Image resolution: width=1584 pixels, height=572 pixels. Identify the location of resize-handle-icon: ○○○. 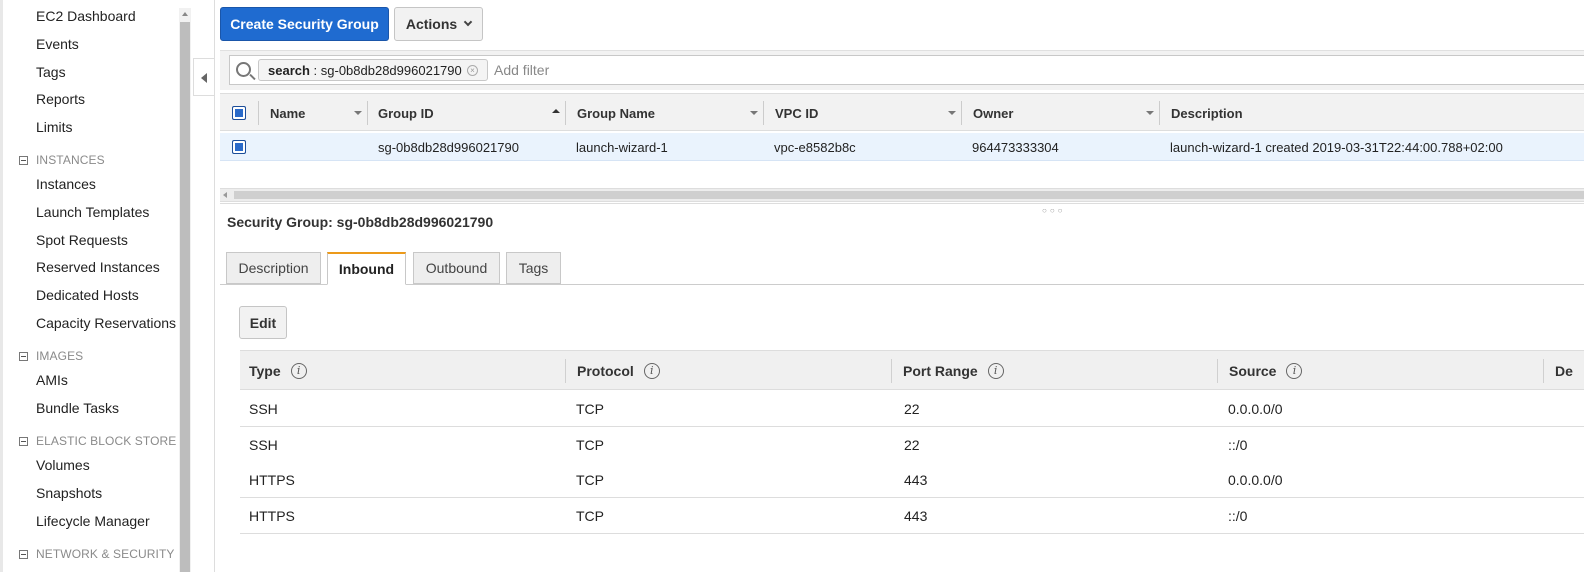
(1054, 210).